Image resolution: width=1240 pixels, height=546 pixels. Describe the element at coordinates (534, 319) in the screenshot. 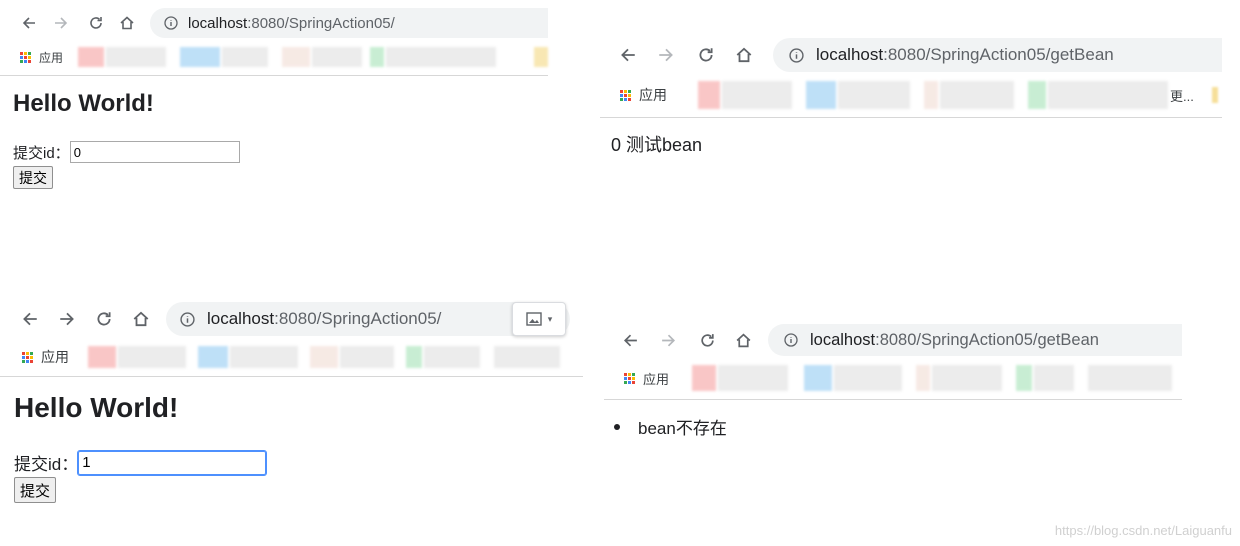

I see `image-icon` at that location.